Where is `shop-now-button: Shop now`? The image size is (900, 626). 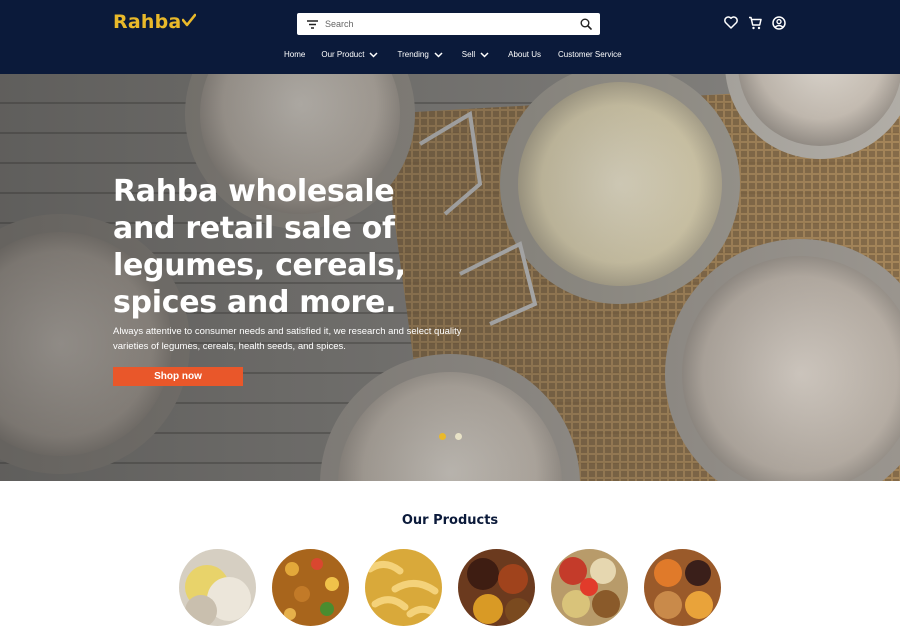 shop-now-button: Shop now is located at coordinates (178, 376).